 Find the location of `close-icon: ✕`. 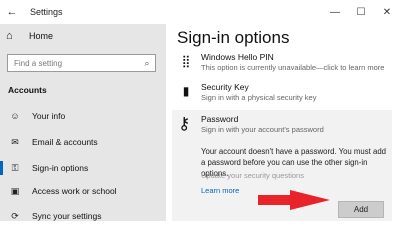

close-icon: ✕ is located at coordinates (387, 12).